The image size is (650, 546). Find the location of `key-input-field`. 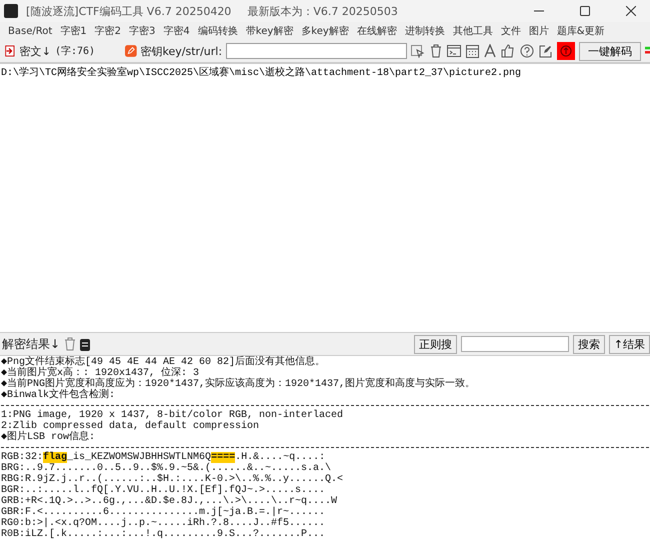

key-input-field is located at coordinates (317, 51).